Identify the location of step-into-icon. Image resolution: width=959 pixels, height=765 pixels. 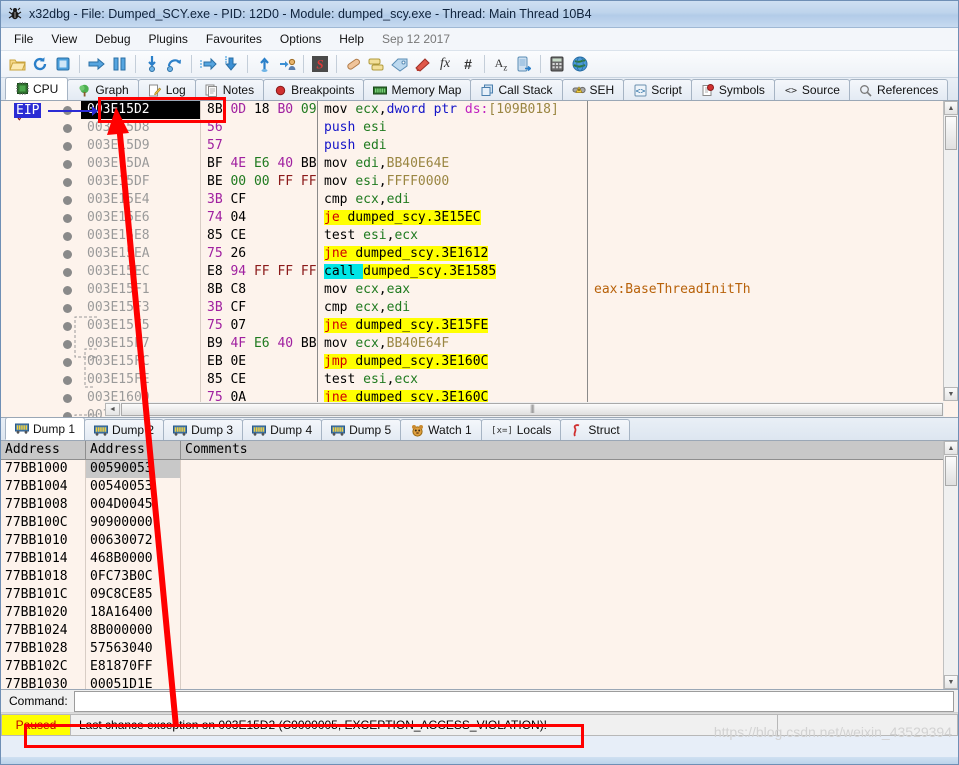
(152, 64).